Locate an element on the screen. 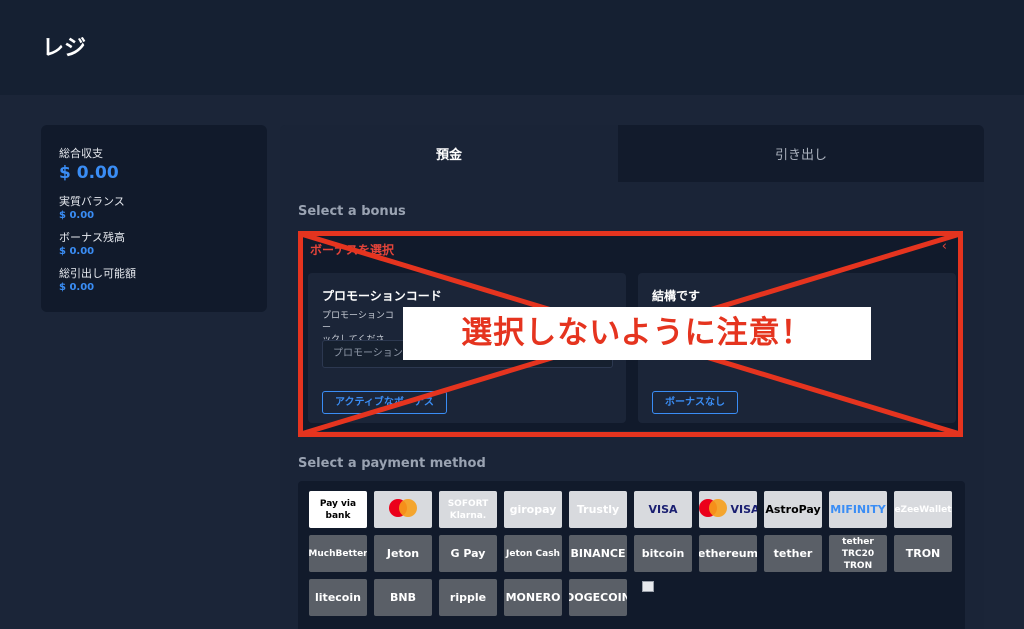 This screenshot has width=1024, height=629. payment-method-label: giropay is located at coordinates (533, 509).